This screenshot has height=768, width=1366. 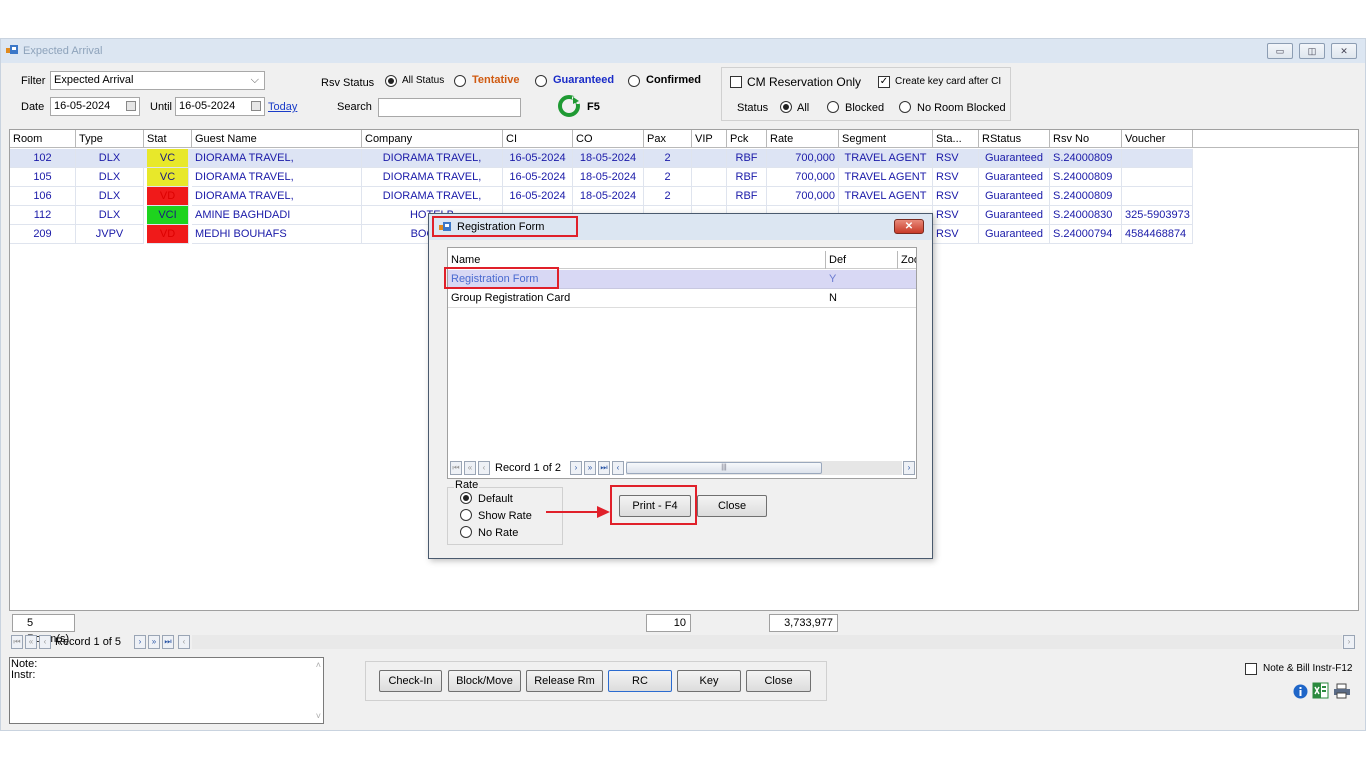 I want to click on check-in-button: Check-In, so click(x=410, y=681).